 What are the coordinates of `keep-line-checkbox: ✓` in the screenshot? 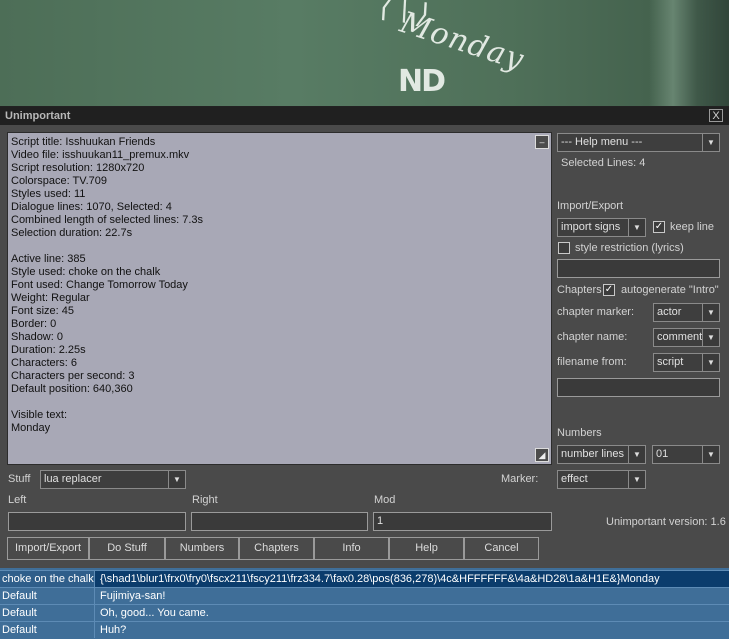 It's located at (659, 227).